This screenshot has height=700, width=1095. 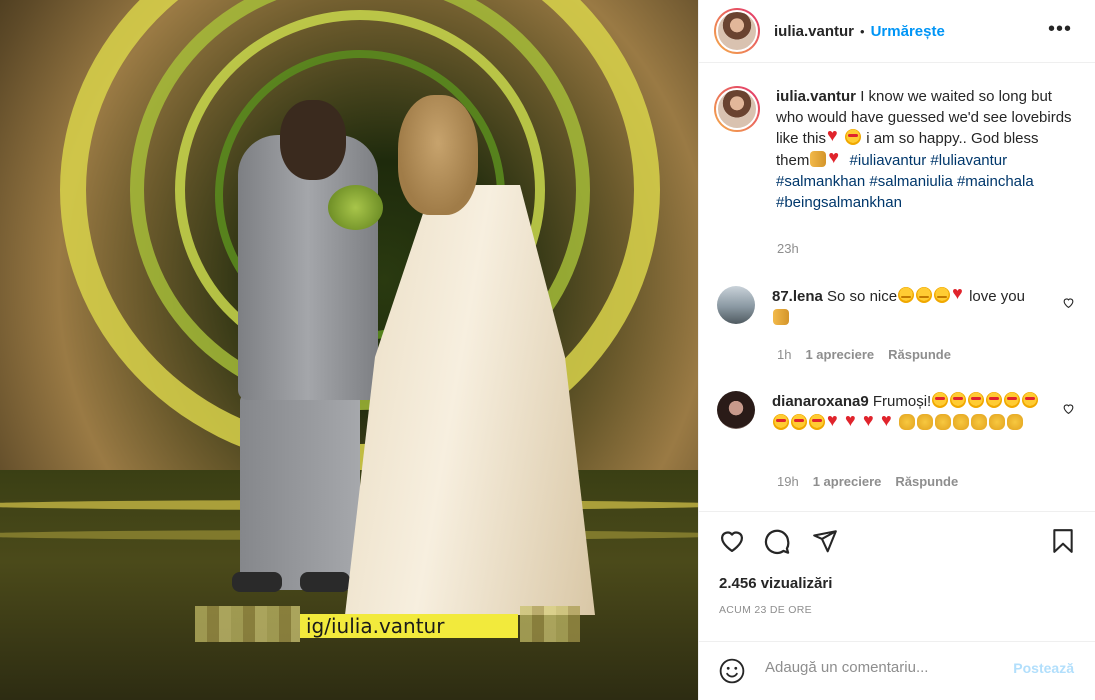 I want to click on hashtag-link: #salmaniulia, so click(x=910, y=181).